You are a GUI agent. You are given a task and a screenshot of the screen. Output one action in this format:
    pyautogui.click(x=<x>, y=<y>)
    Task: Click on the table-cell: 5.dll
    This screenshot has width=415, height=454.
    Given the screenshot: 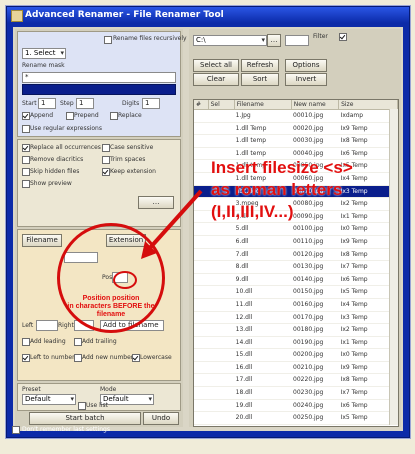 What is the action you would take?
    pyautogui.click(x=242, y=229)
    